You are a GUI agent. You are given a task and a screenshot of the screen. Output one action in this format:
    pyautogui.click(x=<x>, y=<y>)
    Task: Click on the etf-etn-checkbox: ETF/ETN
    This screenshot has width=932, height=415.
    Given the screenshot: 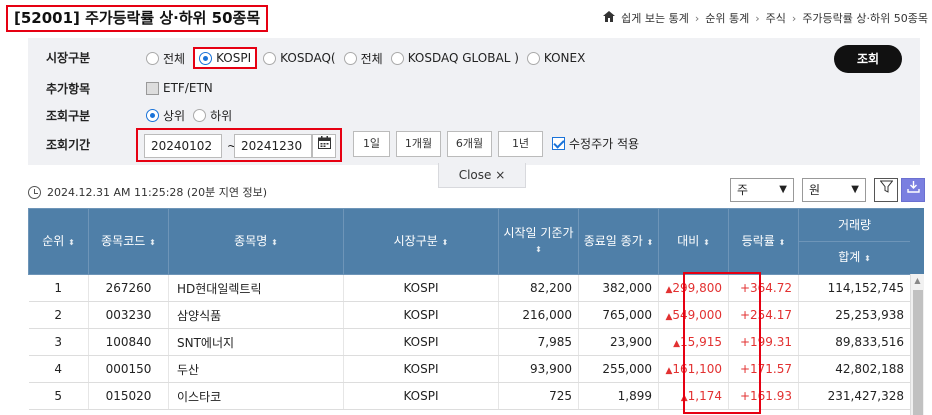 What is the action you would take?
    pyautogui.click(x=179, y=88)
    